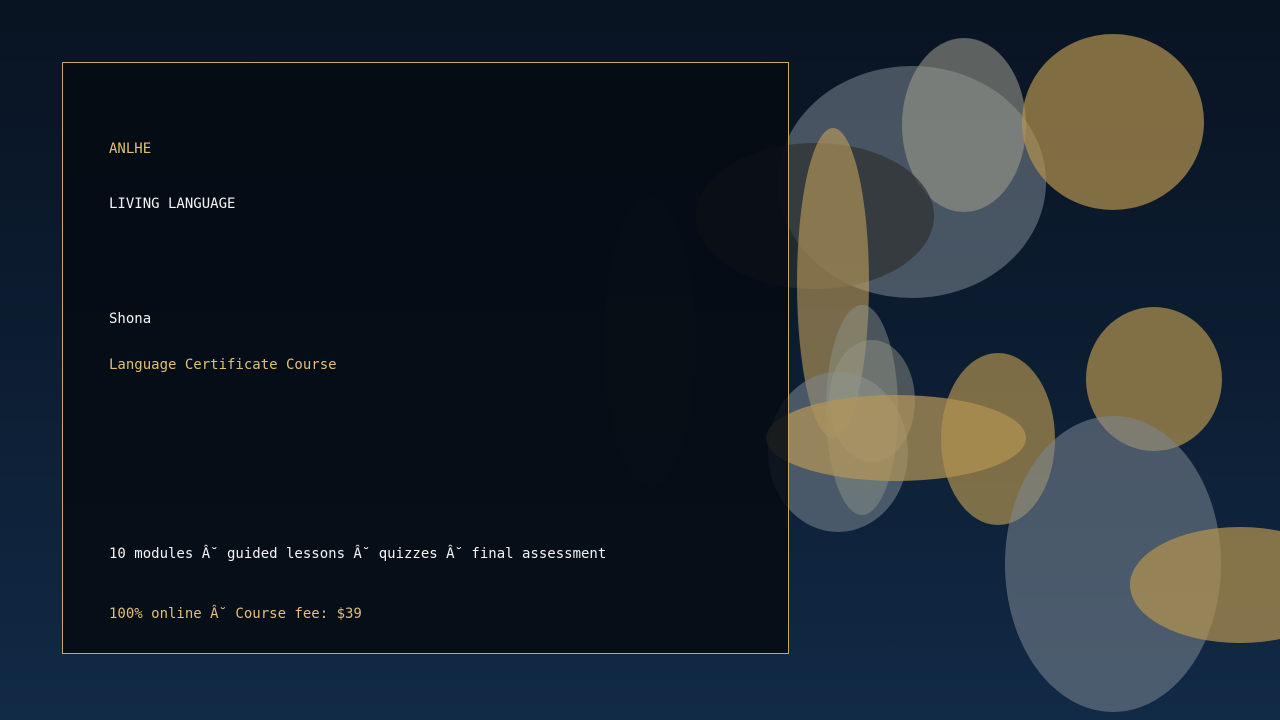 The width and height of the screenshot is (1280, 720). Describe the element at coordinates (172, 204) in the screenshot. I see `kicker-text: LIVING LANGUAGE` at that location.